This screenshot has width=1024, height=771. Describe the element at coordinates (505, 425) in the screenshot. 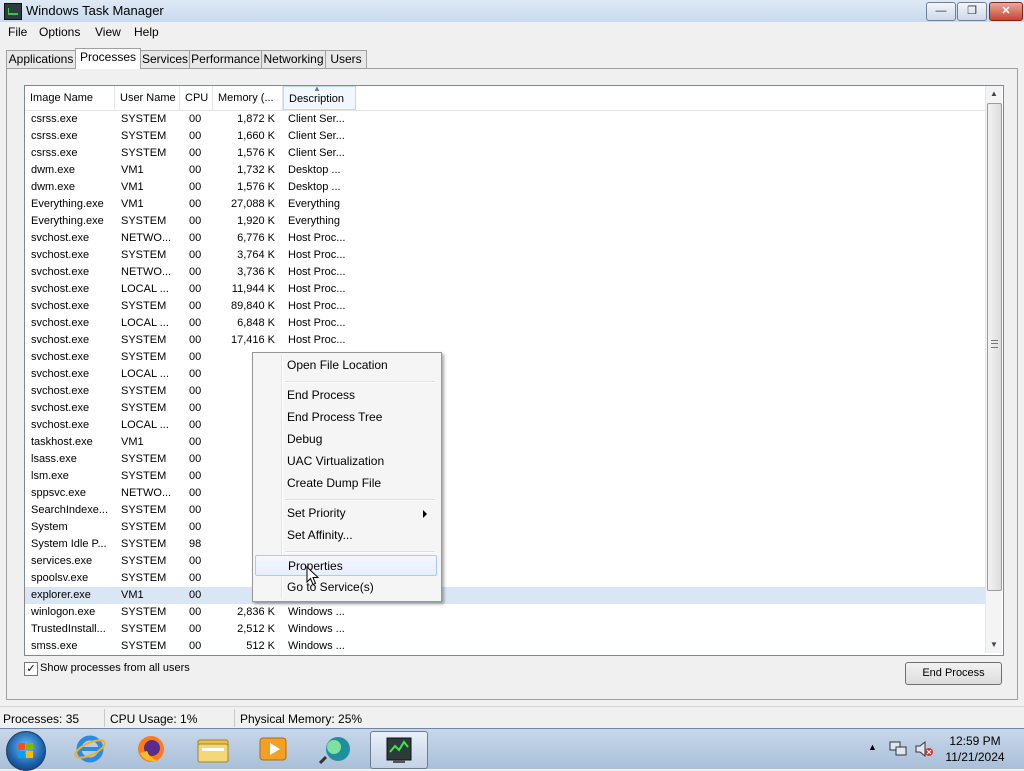

I see `table-row: svchost.exeLOCAL ...001,6` at that location.